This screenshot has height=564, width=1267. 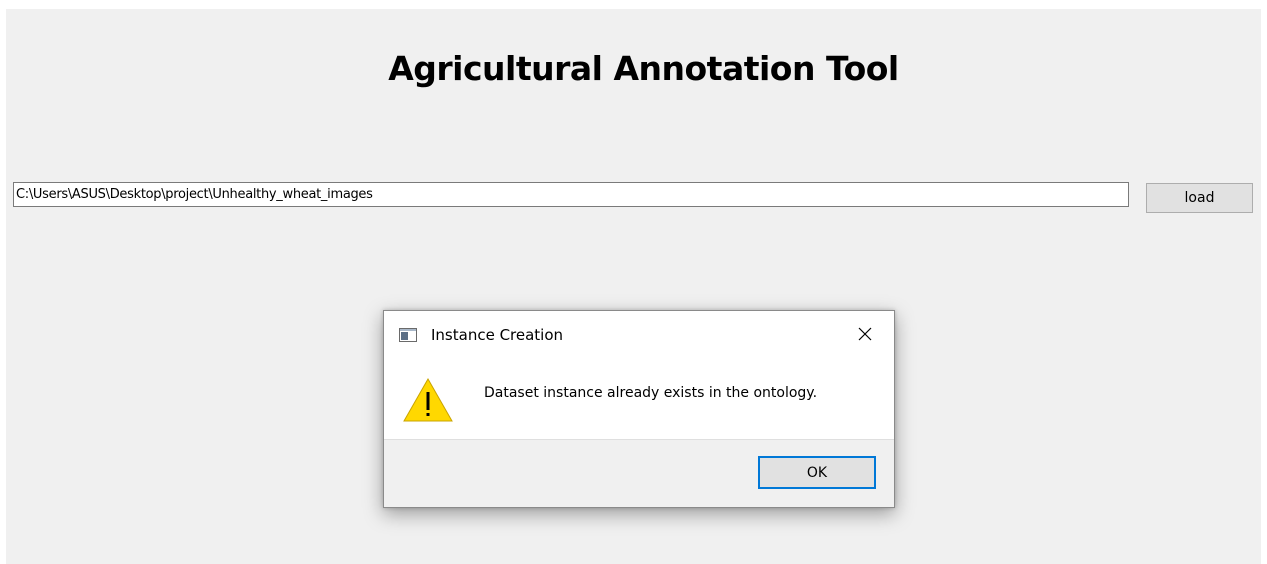 I want to click on ok-button: OK, so click(x=817, y=472).